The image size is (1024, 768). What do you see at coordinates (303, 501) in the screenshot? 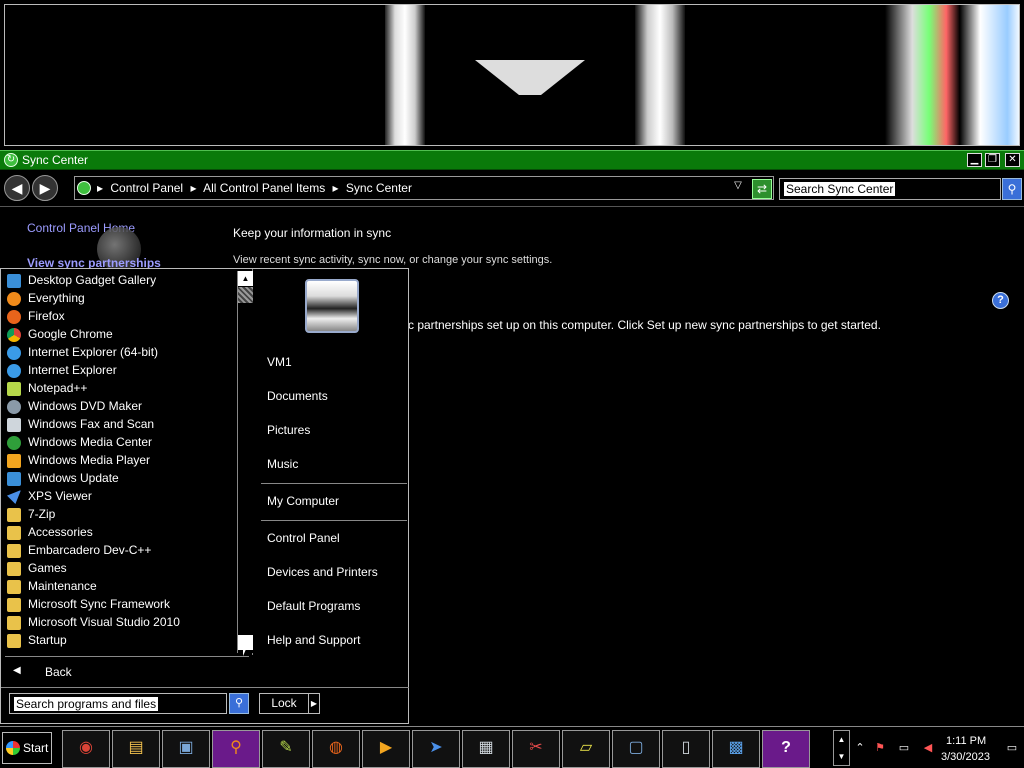
I see `my-computer-link: My Computer` at bounding box center [303, 501].